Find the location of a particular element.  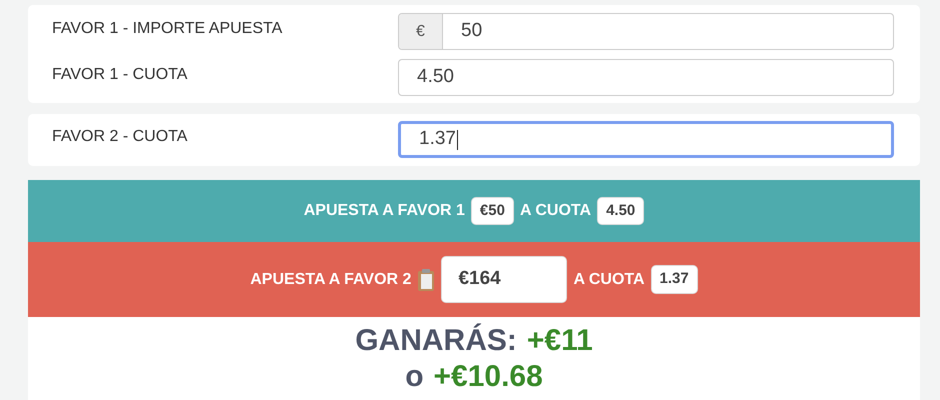

value-chip: 1.37 is located at coordinates (674, 279).